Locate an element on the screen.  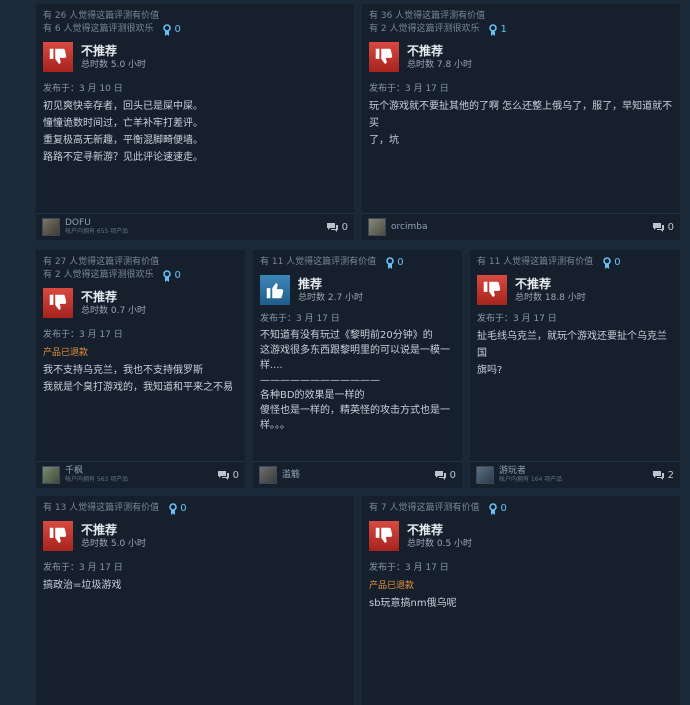
review-line: sb玩意搞nm俄乌呢 is located at coordinates (413, 603).